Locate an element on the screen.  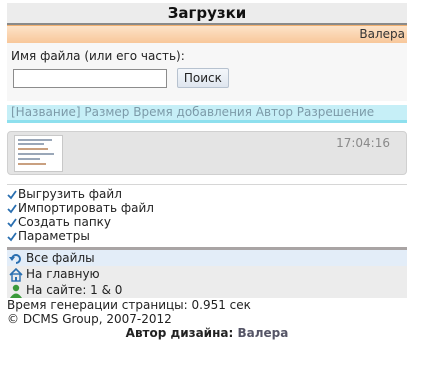
file-item: 17:04:16 is located at coordinates (207, 153).